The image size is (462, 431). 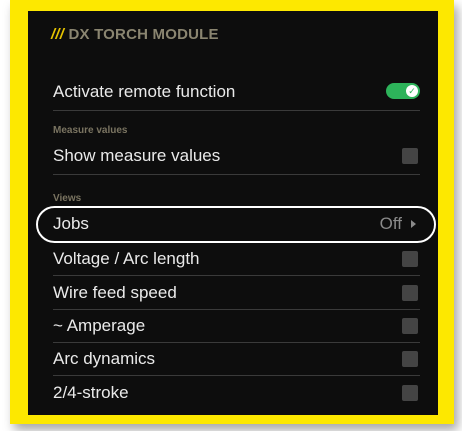 I want to click on remote-function-row: Activate remote function ✓, so click(x=236, y=93).